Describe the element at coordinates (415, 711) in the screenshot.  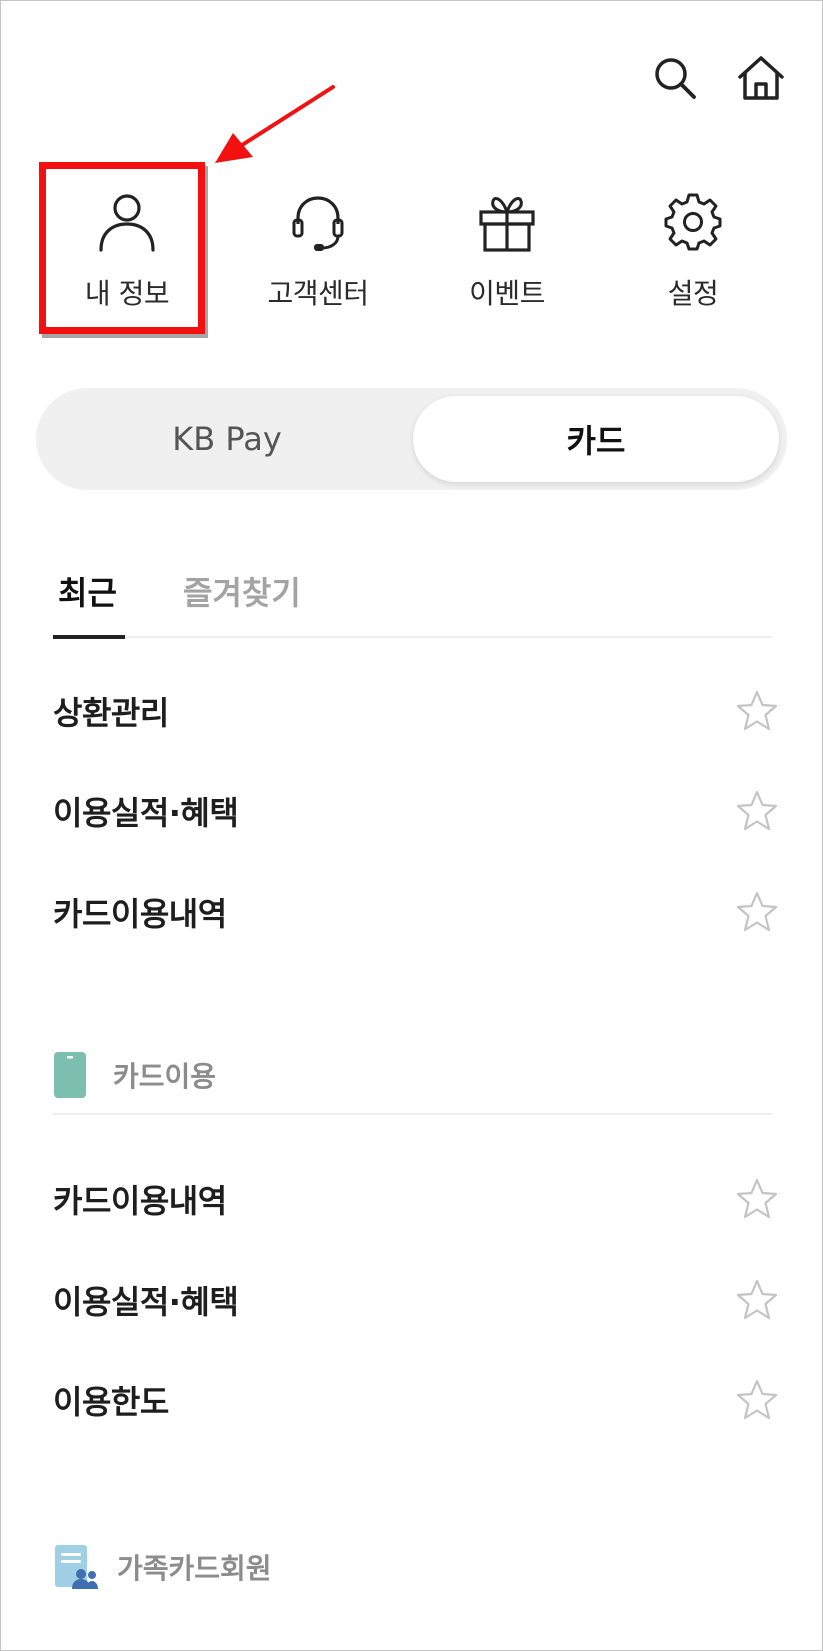
I see `list-item: 상환관리` at that location.